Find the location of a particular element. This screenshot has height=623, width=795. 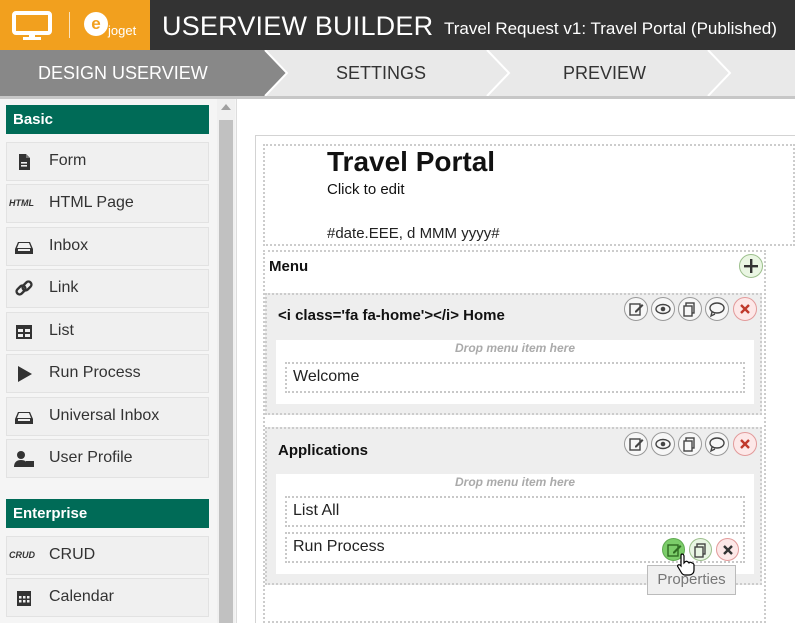

palette-item-label: Form is located at coordinates (68, 160).